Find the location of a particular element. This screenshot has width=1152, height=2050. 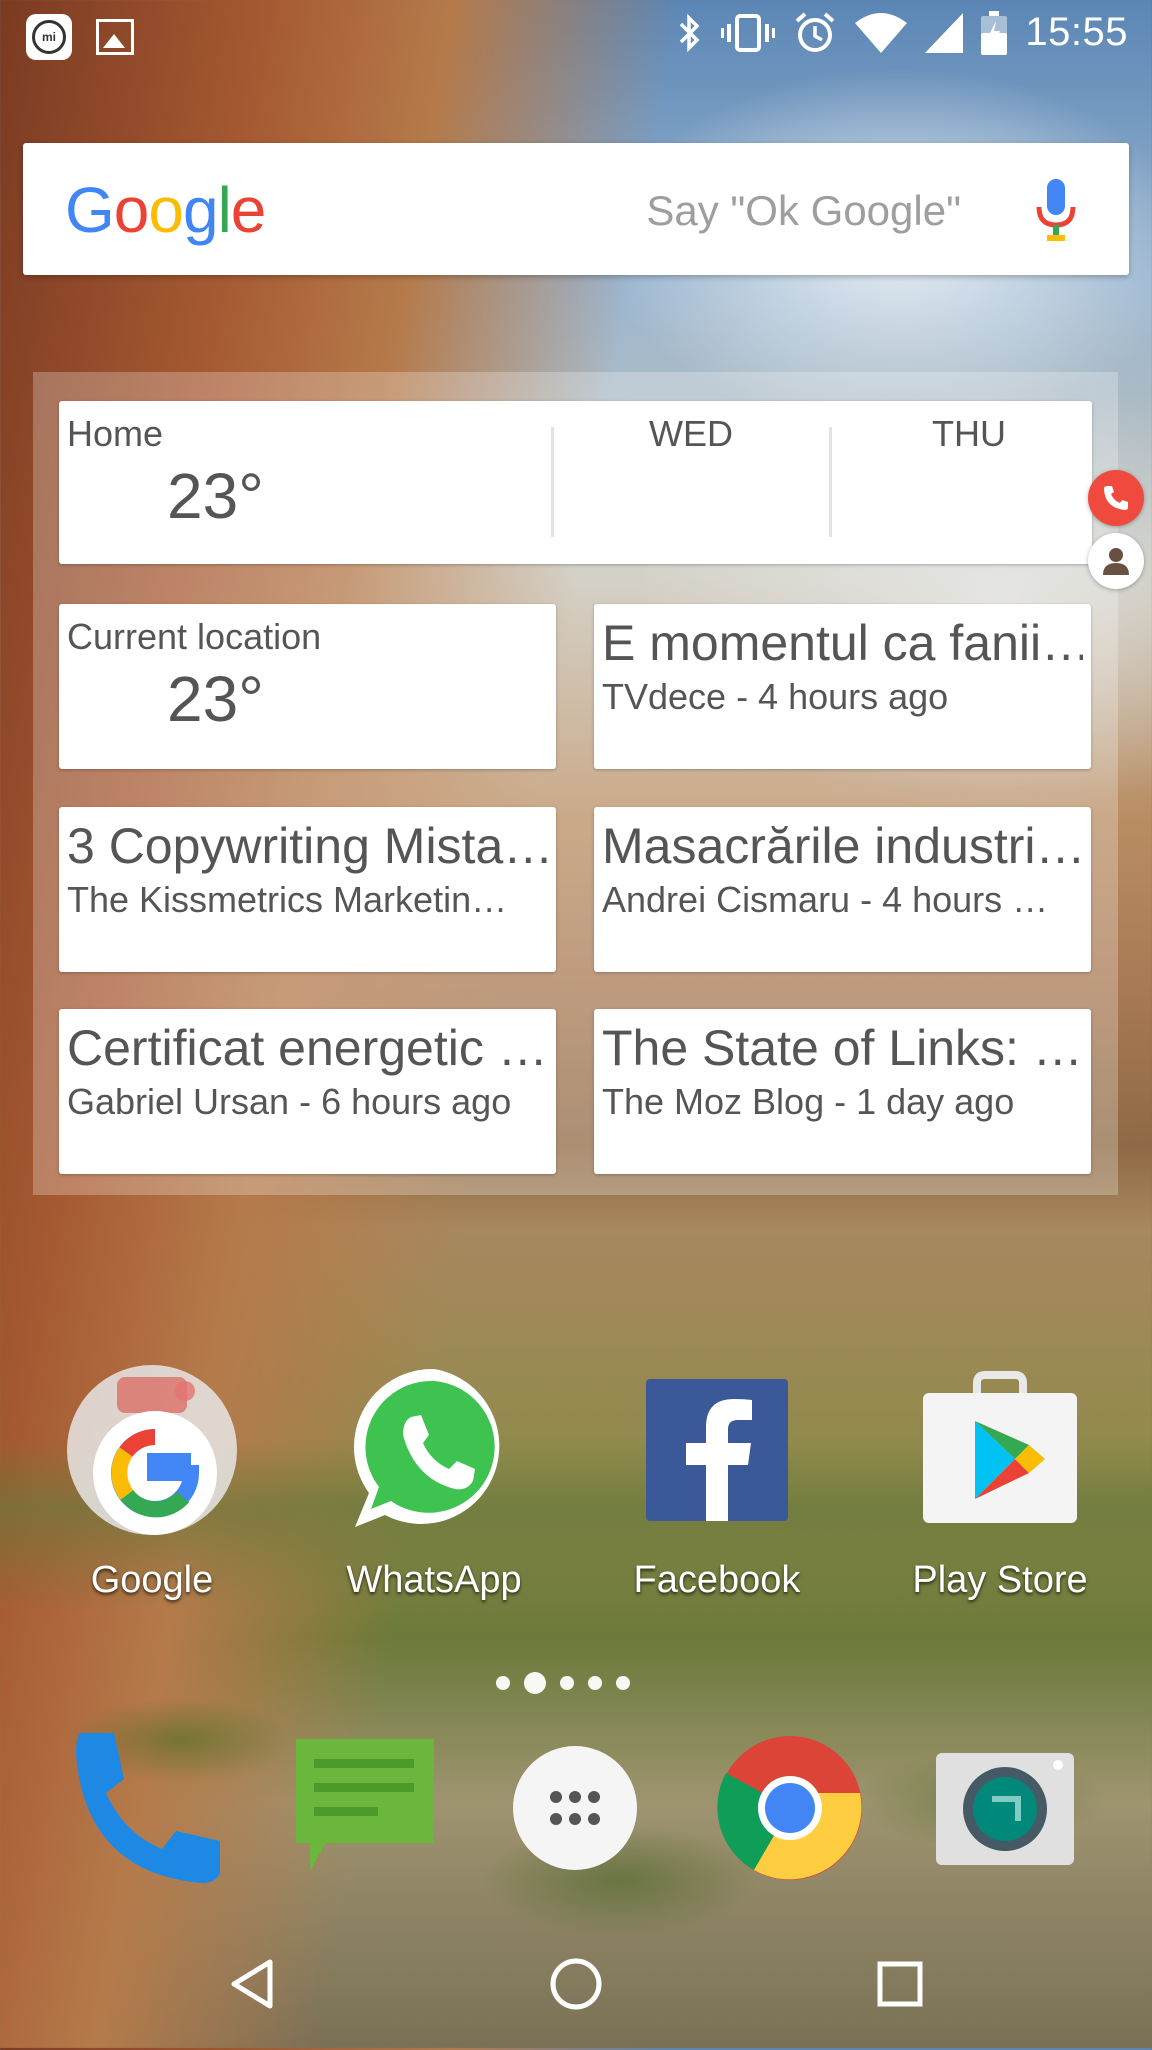

weather-forecast-card: Home 23° WED THU is located at coordinates (575, 482).